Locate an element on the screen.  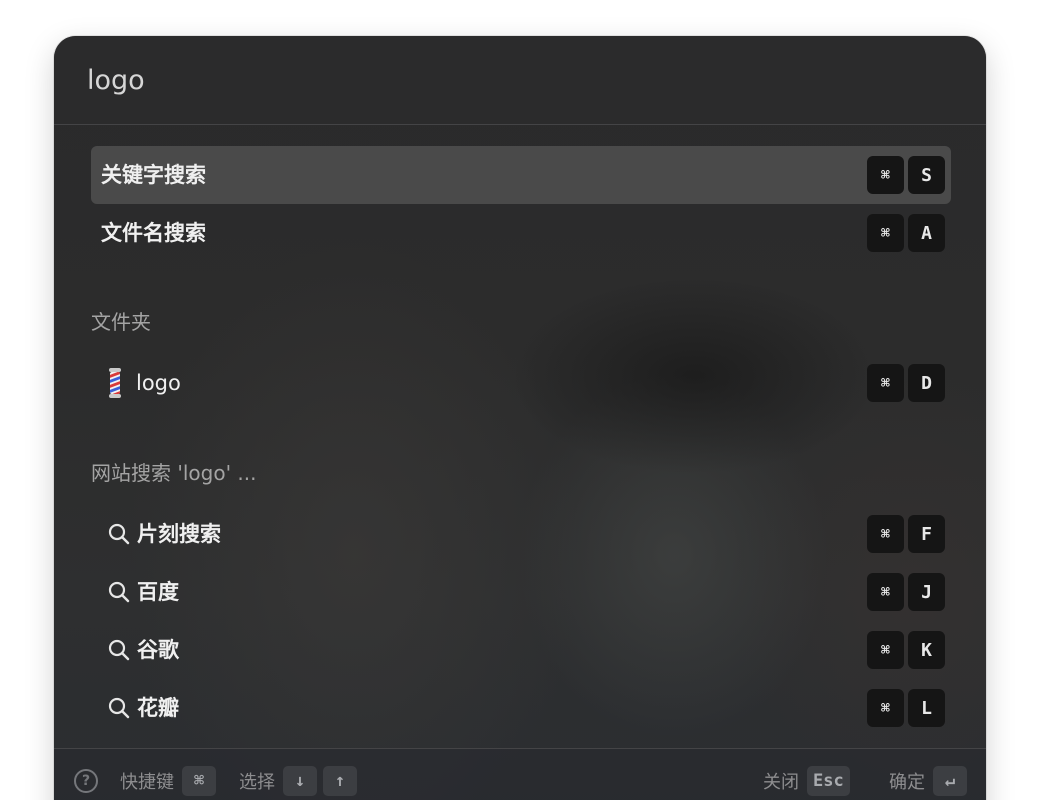
action-label: 关键字搜索 is located at coordinates (153, 175).